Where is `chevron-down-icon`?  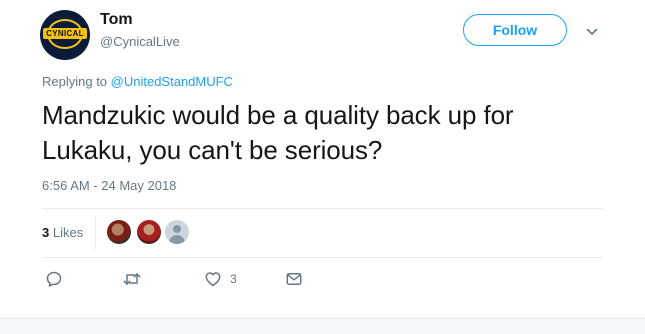 chevron-down-icon is located at coordinates (592, 31).